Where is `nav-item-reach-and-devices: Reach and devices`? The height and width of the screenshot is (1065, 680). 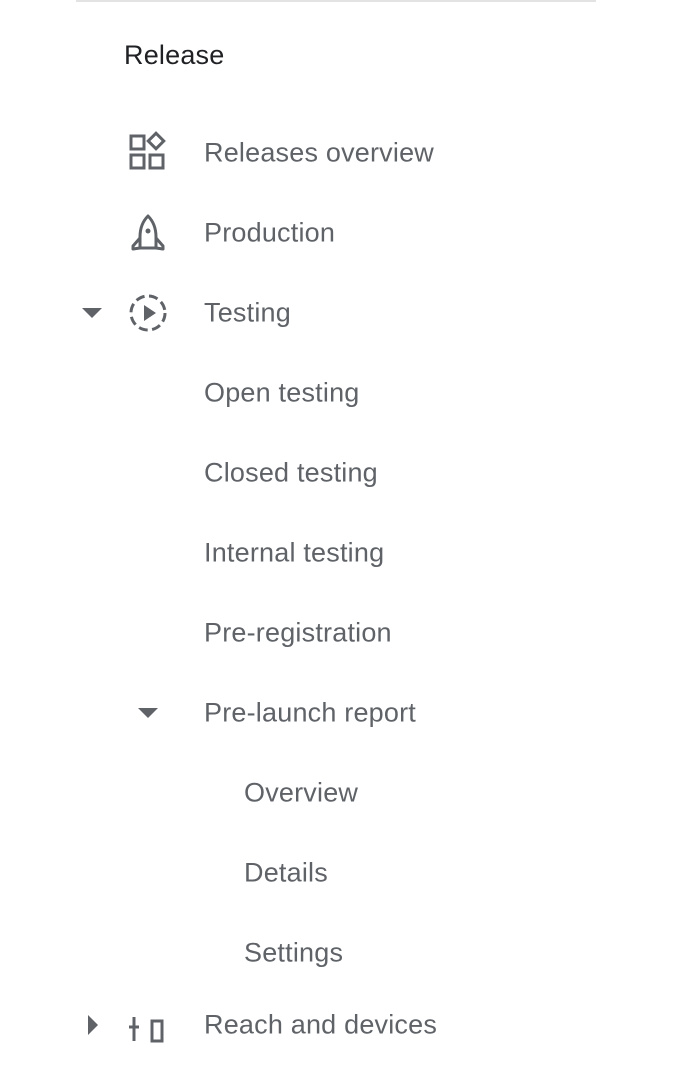
nav-item-reach-and-devices: Reach and devices is located at coordinates (340, 1025).